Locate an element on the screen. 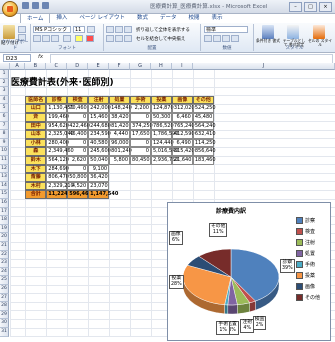  column-label: 処置 is located at coordinates (120, 100).